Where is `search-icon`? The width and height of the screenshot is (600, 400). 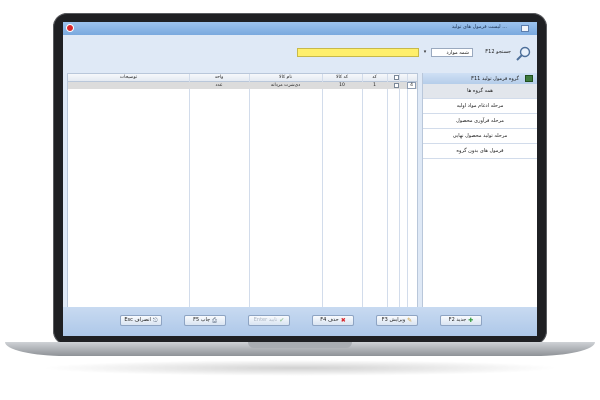
search-icon is located at coordinates (523, 54).